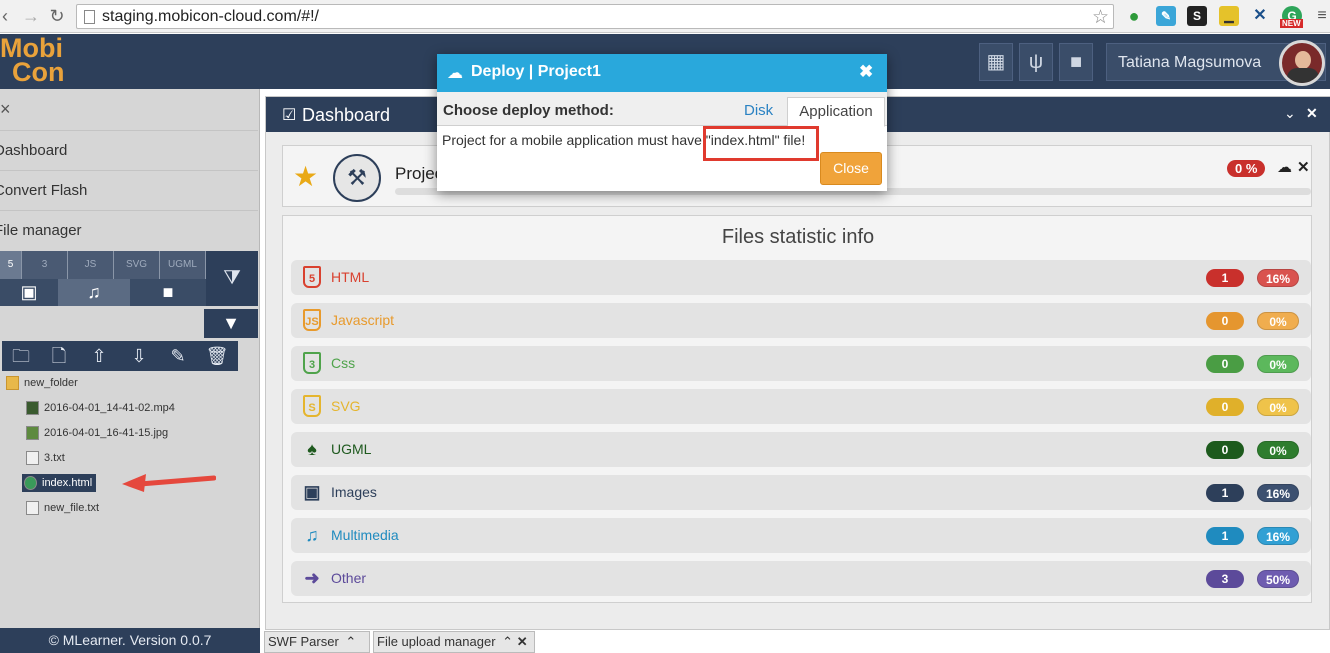 The height and width of the screenshot is (653, 1330). Describe the element at coordinates (1302, 63) in the screenshot. I see `avatar` at that location.